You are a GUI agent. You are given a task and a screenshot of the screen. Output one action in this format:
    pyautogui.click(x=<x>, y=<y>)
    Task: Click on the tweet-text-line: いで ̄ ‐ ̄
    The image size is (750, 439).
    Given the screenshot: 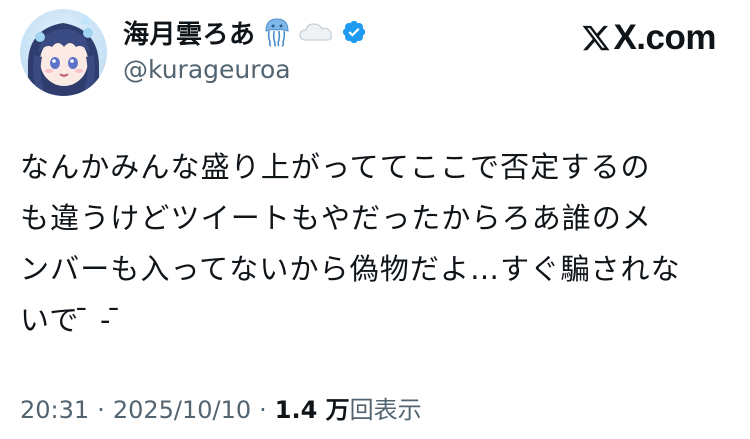 What is the action you would take?
    pyautogui.click(x=71, y=320)
    